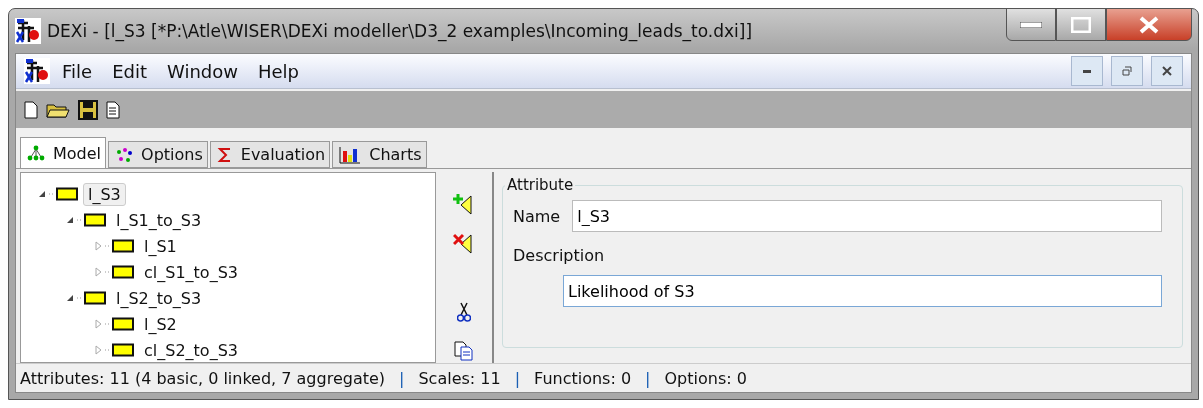 The width and height of the screenshot is (1203, 408). Describe the element at coordinates (400, 31) in the screenshot. I see `window-title: DEXi - [l_S3 [*P:\Atle\WISER\DEXi modeller\D3_2 examples\Incoming_leads_to.dxi]]` at that location.